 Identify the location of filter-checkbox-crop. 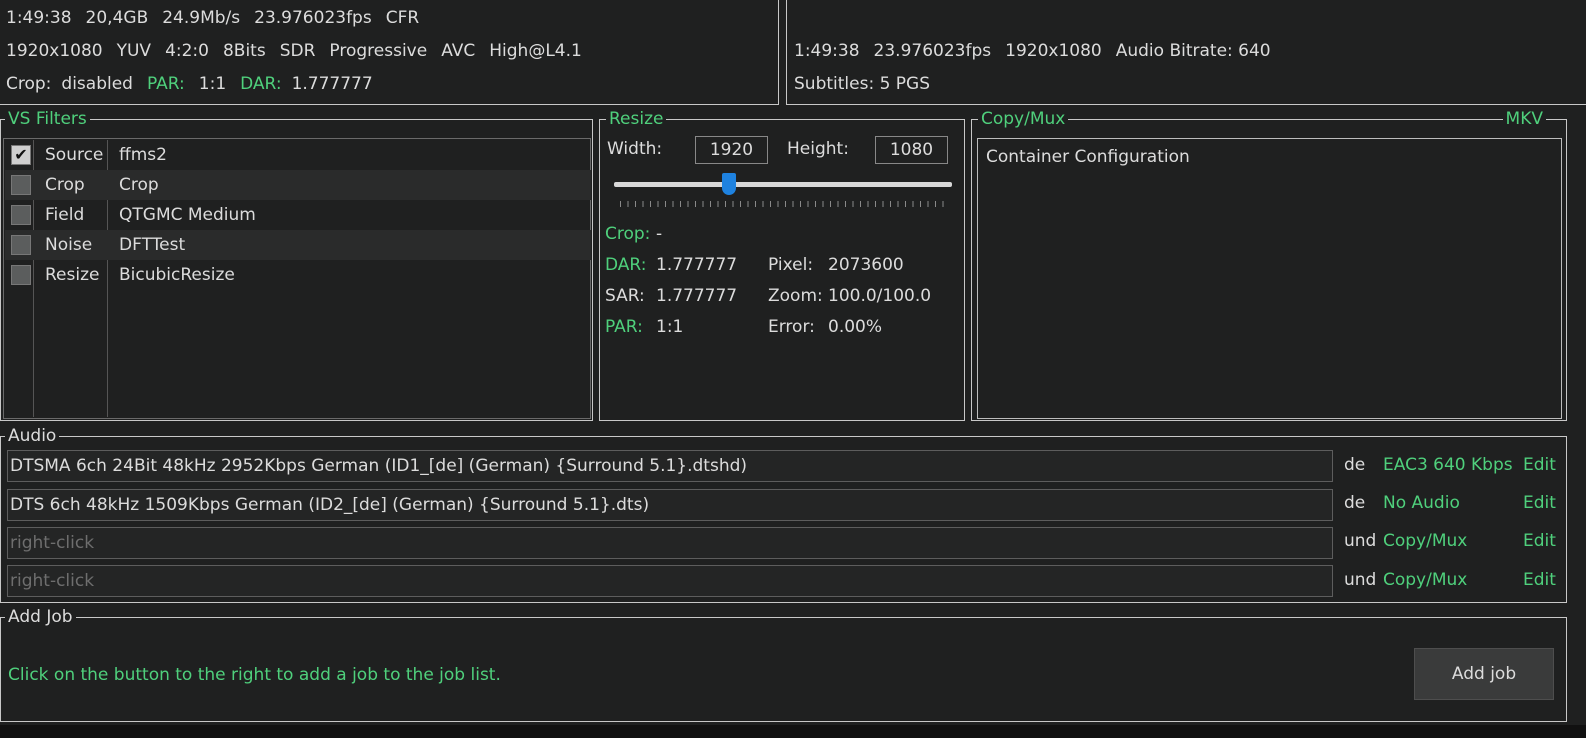
(21, 185).